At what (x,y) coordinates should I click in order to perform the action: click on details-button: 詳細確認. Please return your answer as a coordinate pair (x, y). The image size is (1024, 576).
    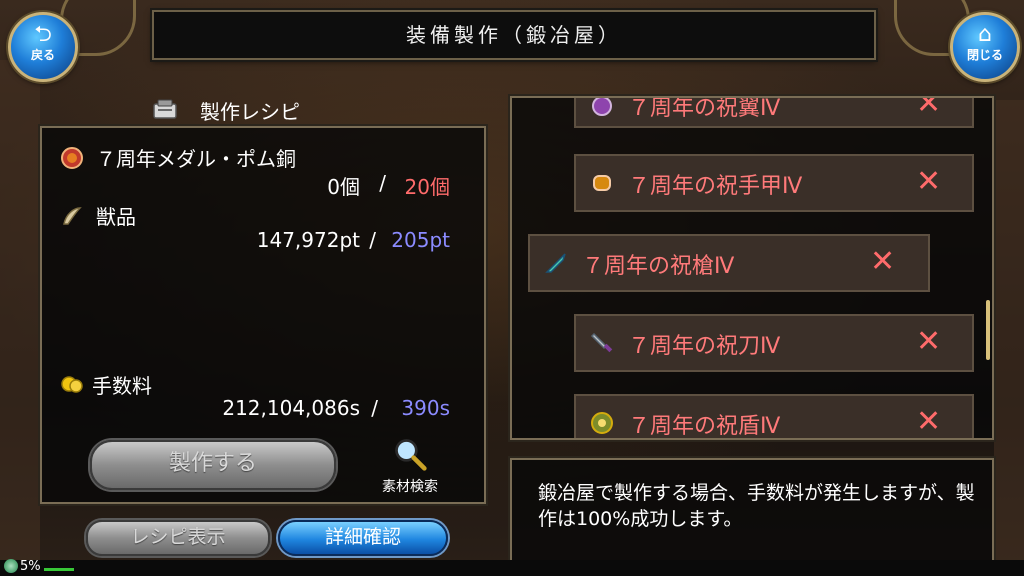
    Looking at the image, I should click on (363, 538).